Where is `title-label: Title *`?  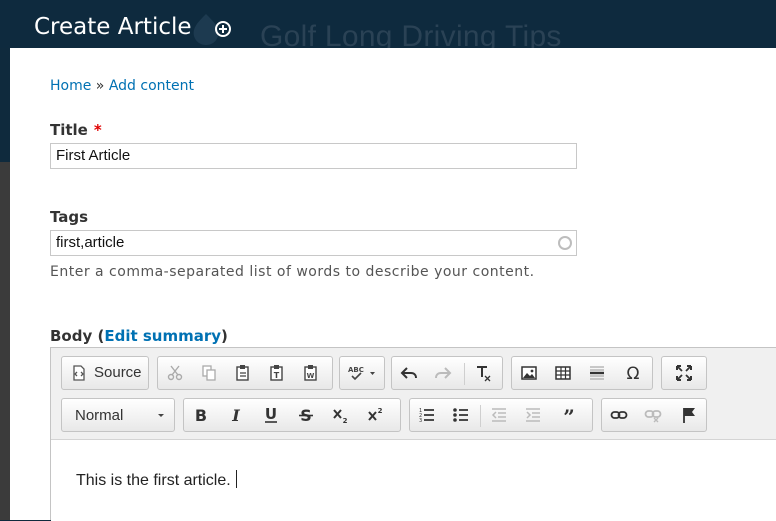 title-label: Title * is located at coordinates (76, 130).